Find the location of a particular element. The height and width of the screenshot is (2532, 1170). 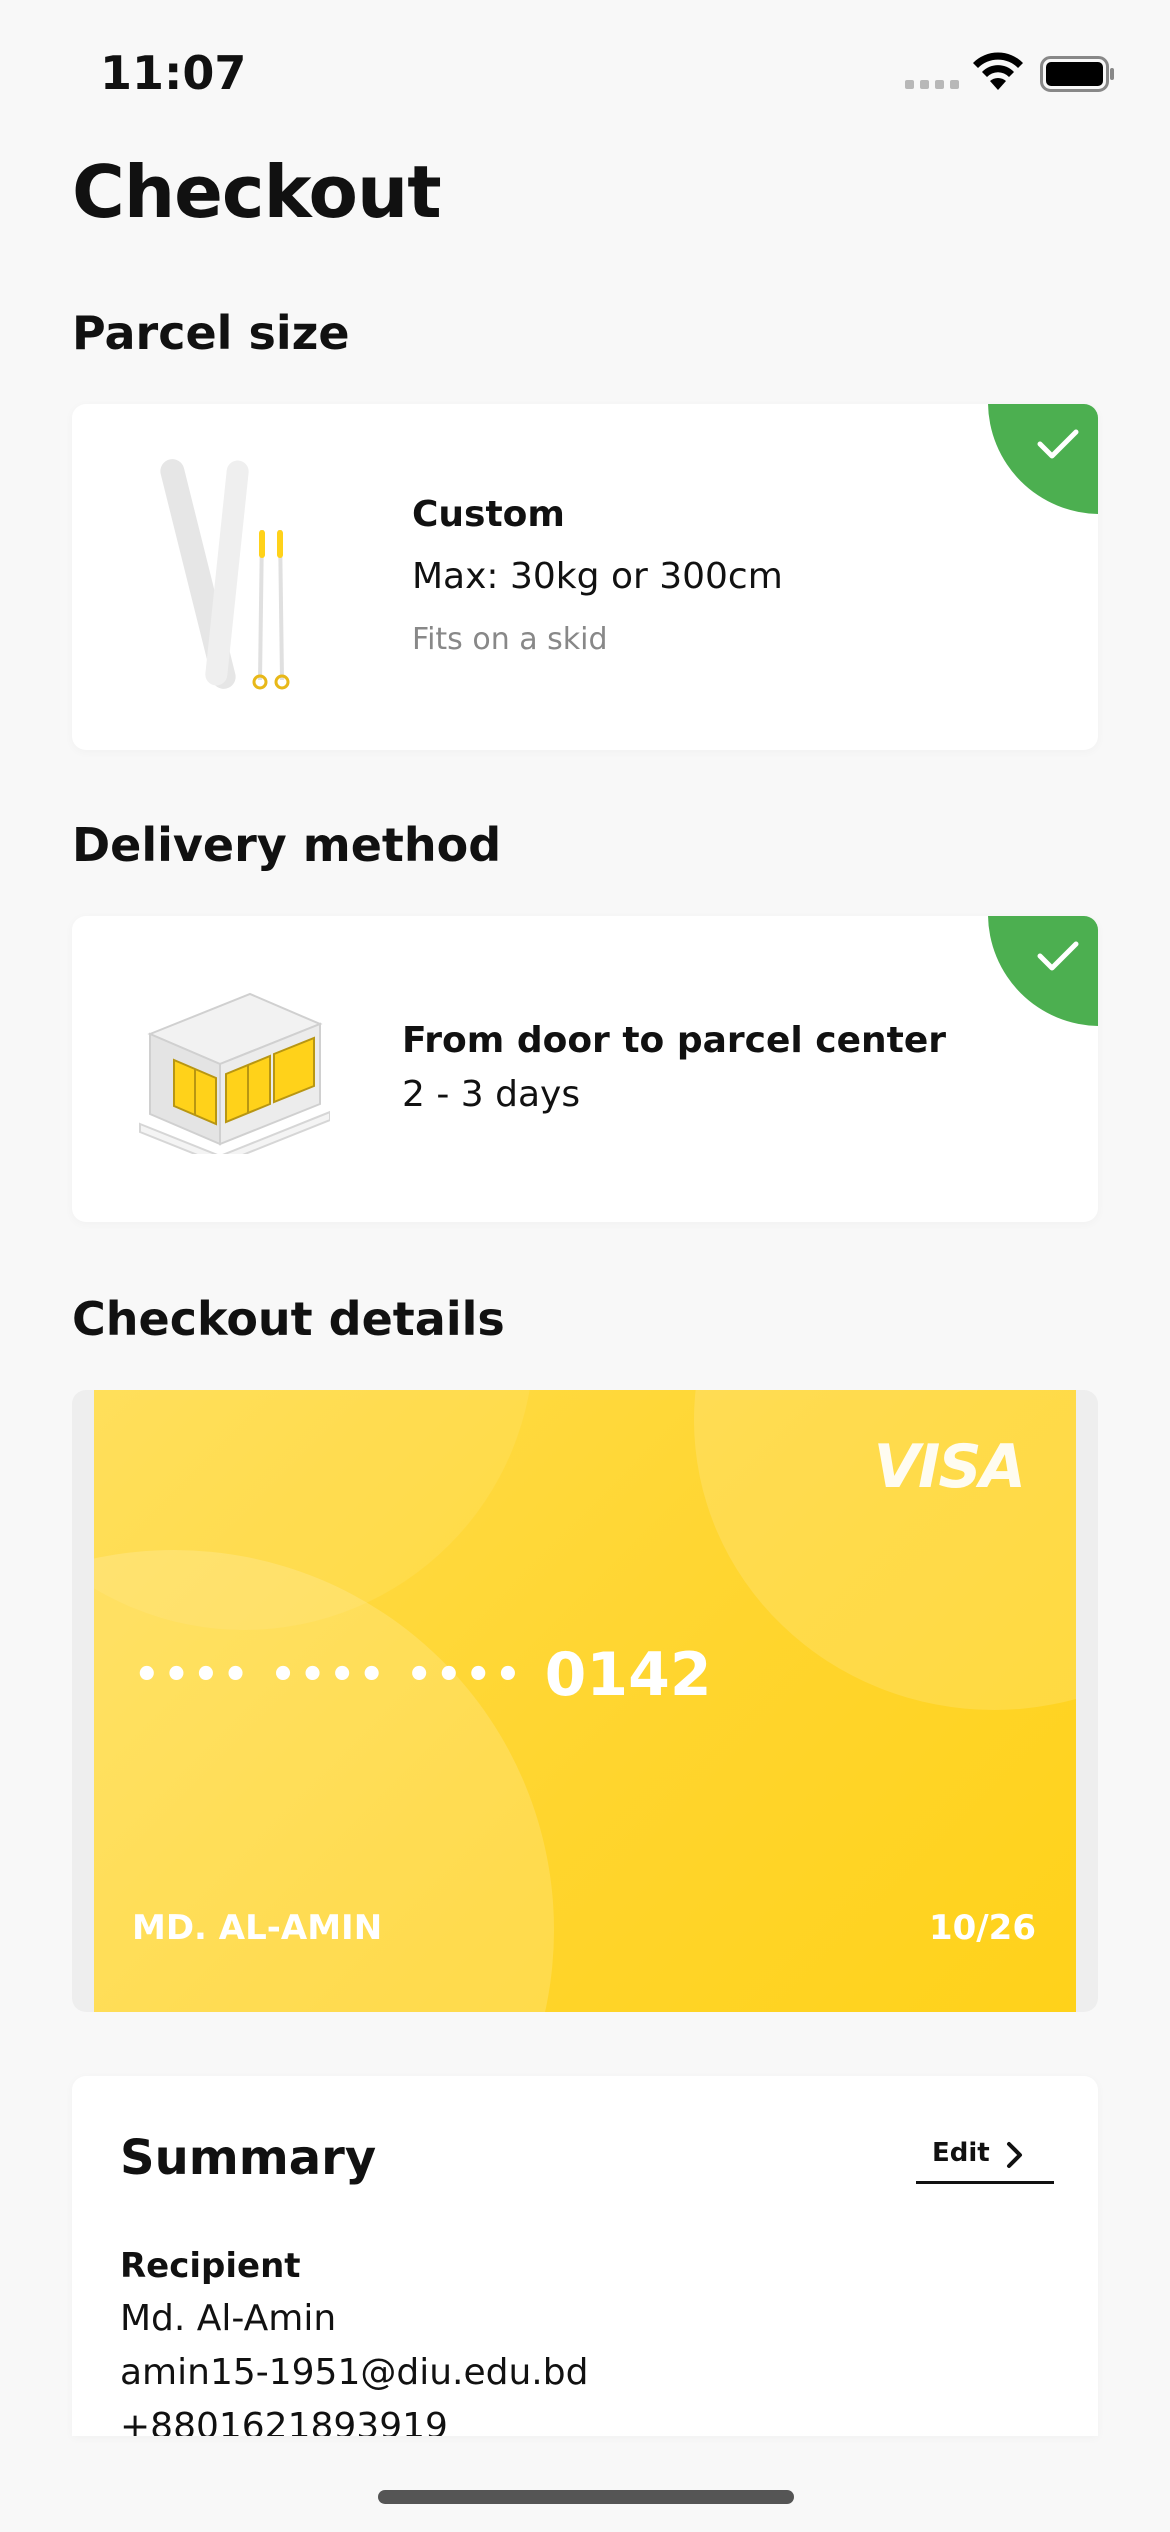

parcel-name: Custom is located at coordinates (488, 514).